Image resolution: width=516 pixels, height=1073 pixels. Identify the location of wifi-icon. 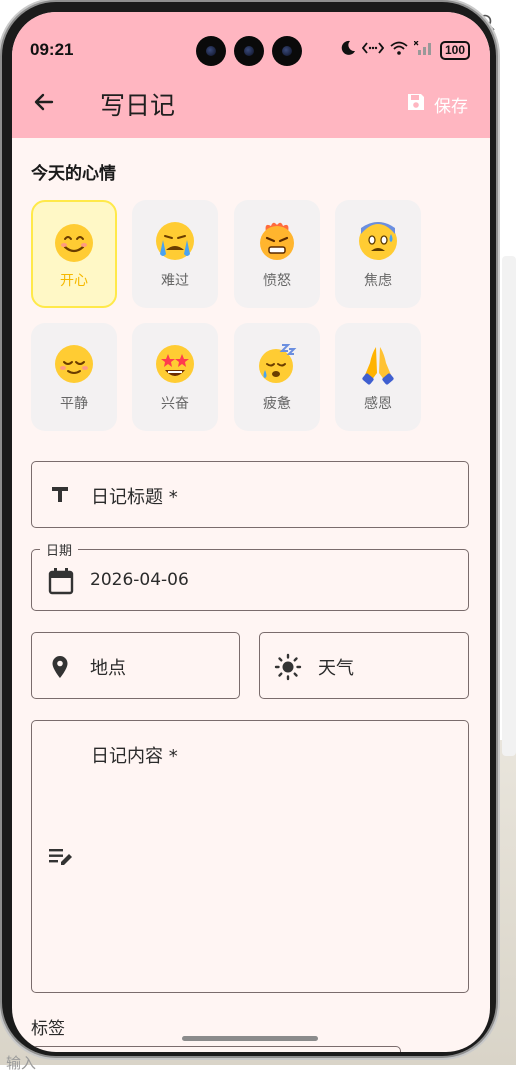
(399, 50).